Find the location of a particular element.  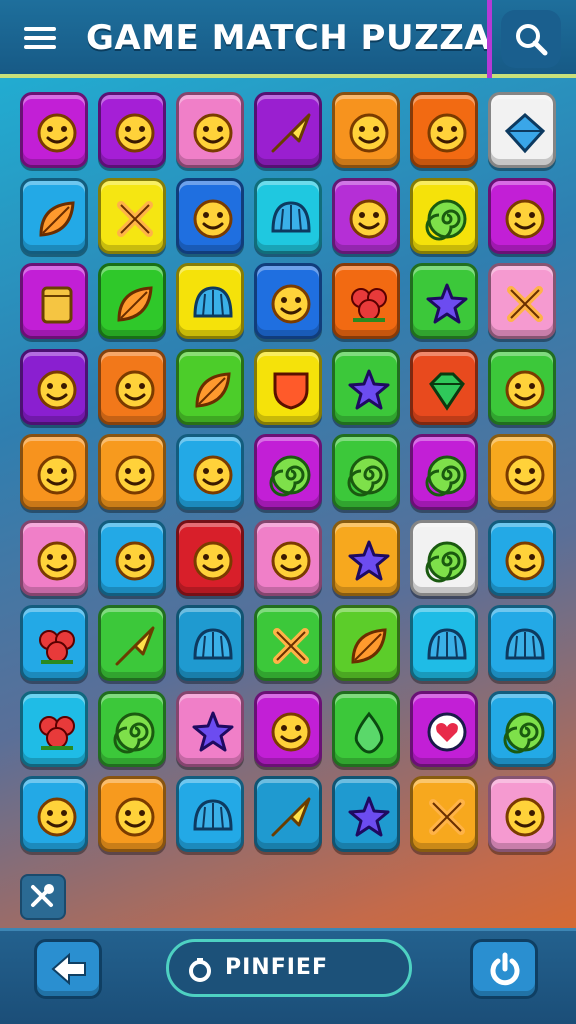

tile-r7-c3 is located at coordinates (210, 643).